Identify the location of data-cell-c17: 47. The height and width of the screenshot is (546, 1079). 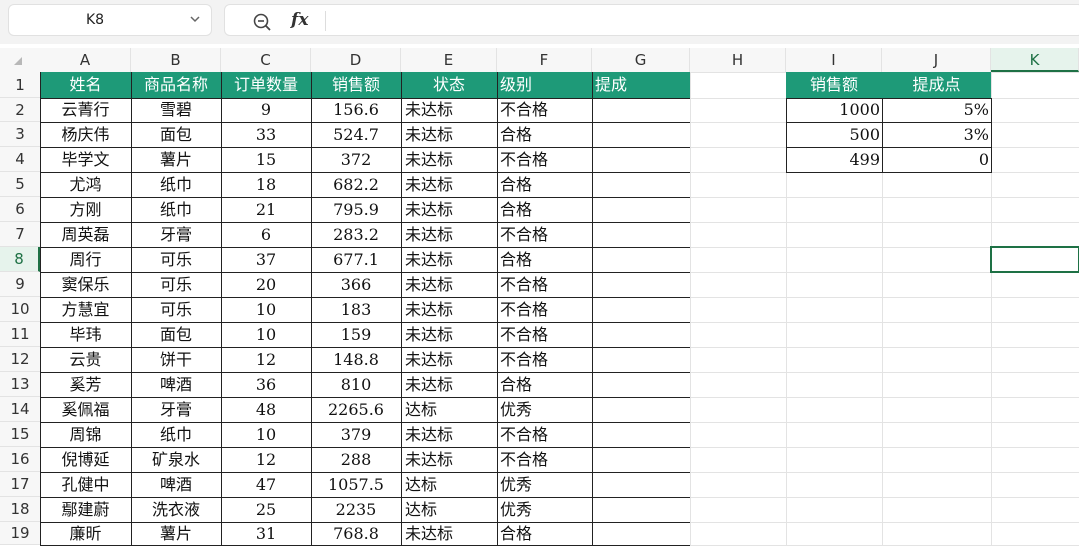
(266, 484).